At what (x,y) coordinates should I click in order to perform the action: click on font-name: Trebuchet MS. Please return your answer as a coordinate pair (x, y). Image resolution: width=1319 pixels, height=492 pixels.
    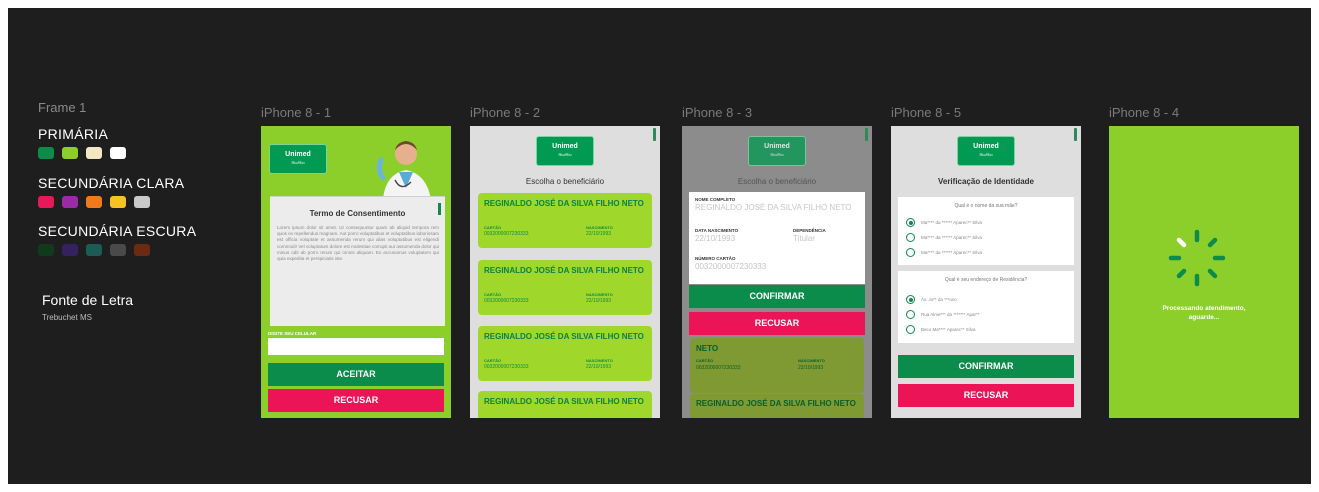
    Looking at the image, I should click on (67, 317).